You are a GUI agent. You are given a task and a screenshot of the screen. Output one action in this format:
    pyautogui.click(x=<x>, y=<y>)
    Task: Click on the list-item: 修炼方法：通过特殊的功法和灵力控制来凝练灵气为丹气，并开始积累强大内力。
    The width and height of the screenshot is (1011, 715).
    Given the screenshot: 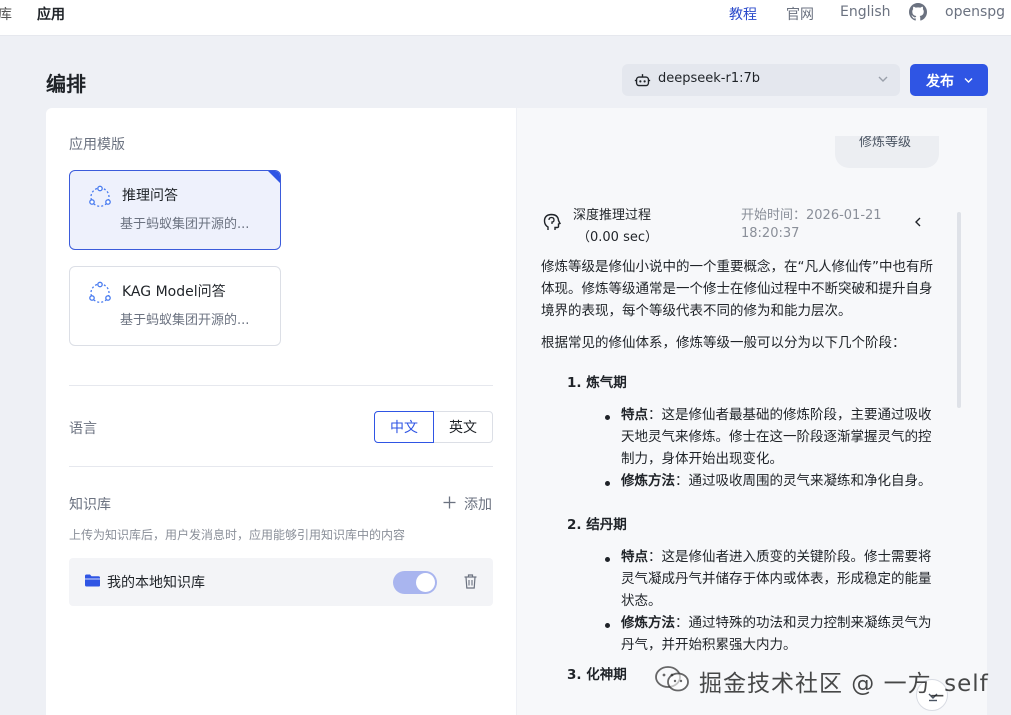 What is the action you would take?
    pyautogui.click(x=777, y=634)
    